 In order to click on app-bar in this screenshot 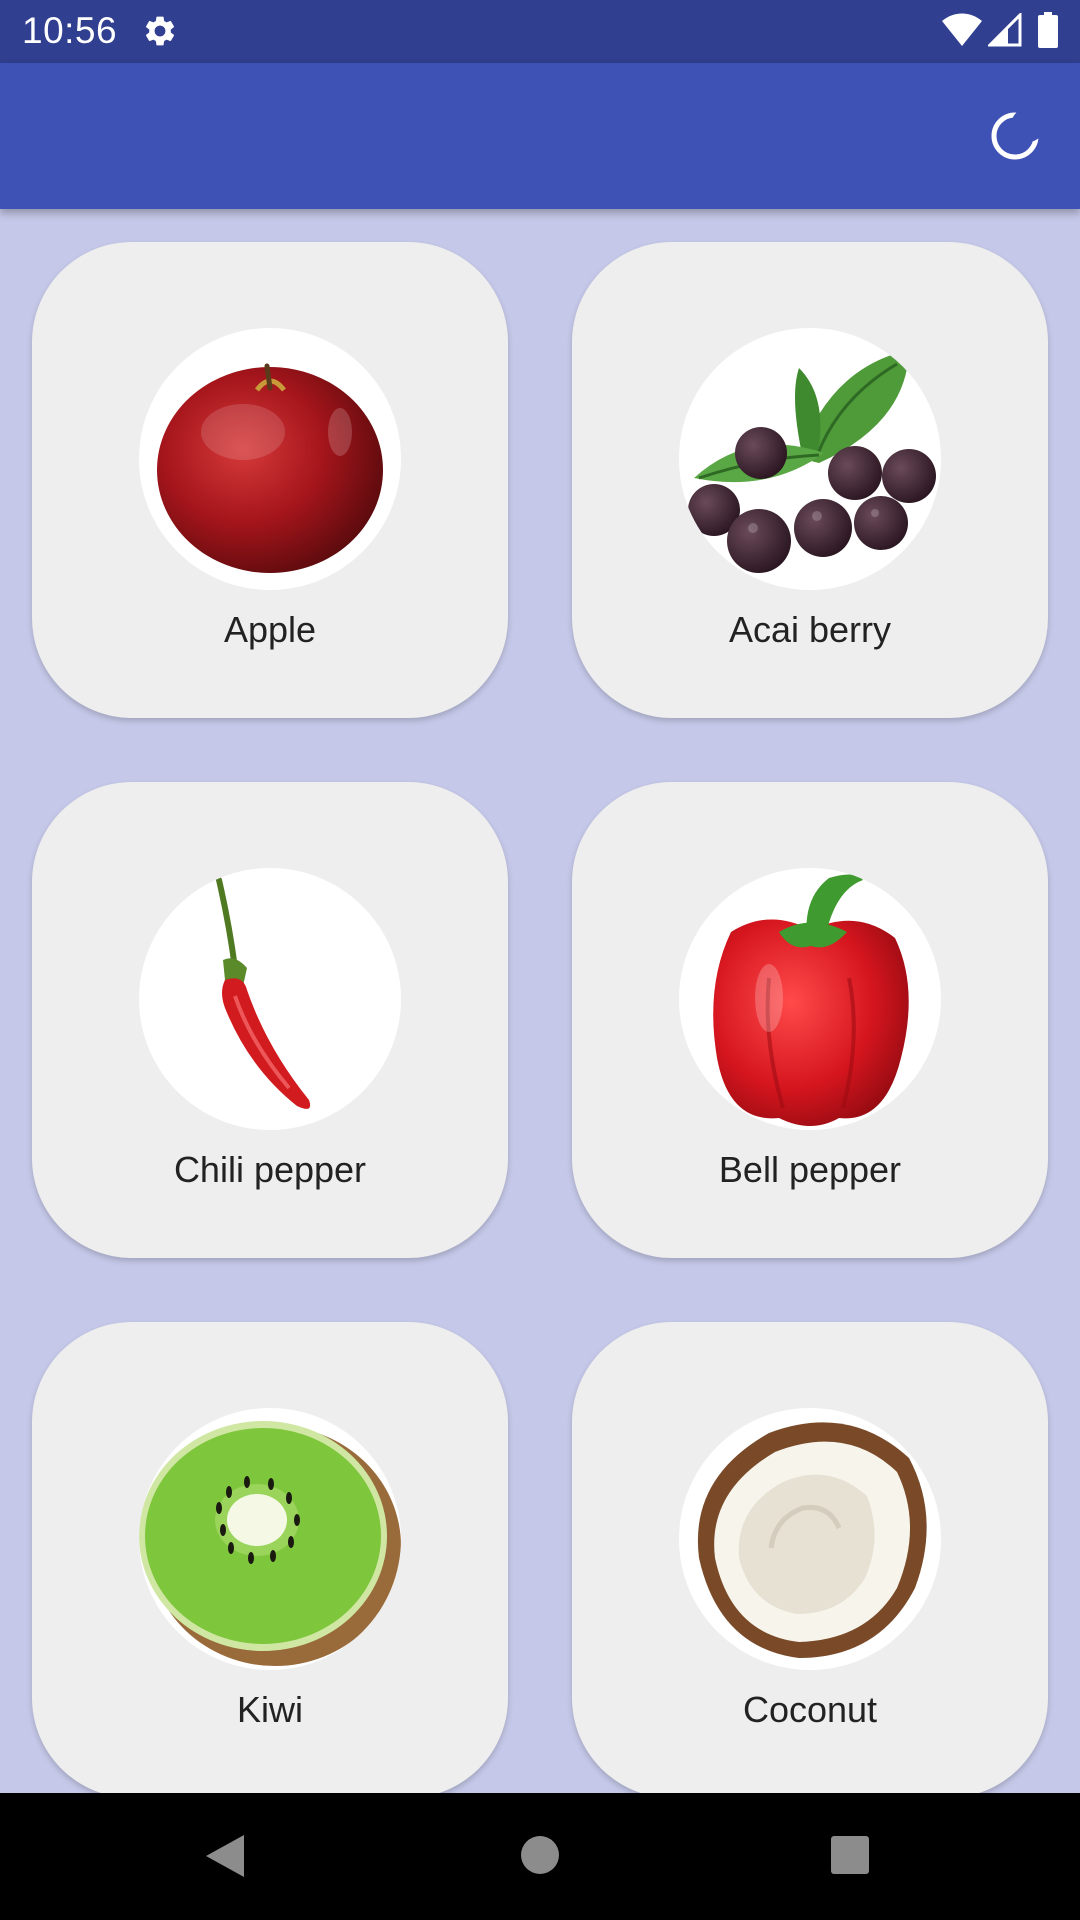, I will do `click(540, 136)`.